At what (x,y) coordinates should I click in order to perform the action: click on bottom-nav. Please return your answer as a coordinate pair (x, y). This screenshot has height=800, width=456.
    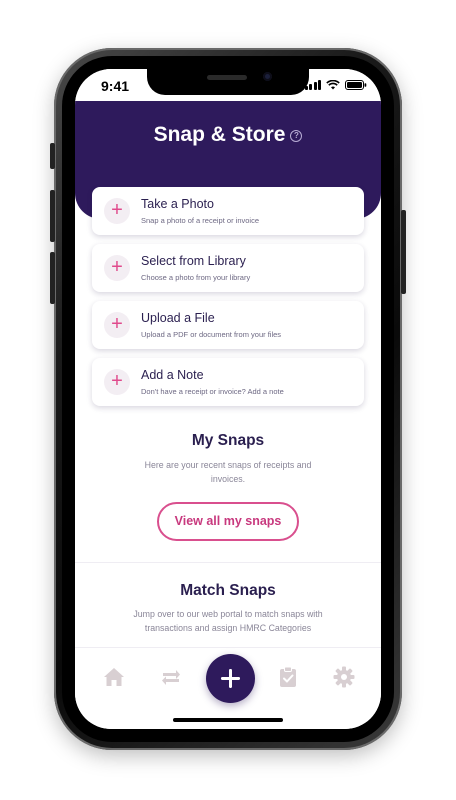
    Looking at the image, I should click on (228, 688).